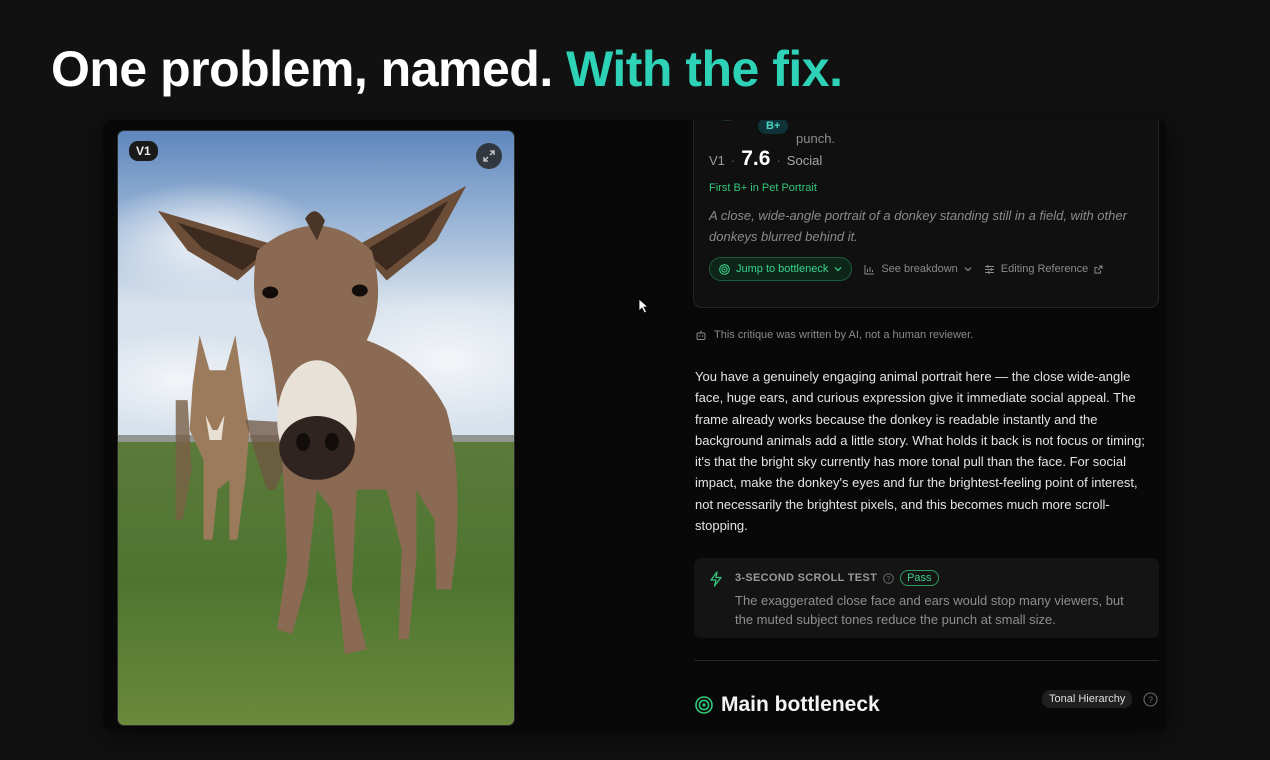 The width and height of the screenshot is (1270, 760). What do you see at coordinates (919, 578) in the screenshot?
I see `status-badge: Pass` at bounding box center [919, 578].